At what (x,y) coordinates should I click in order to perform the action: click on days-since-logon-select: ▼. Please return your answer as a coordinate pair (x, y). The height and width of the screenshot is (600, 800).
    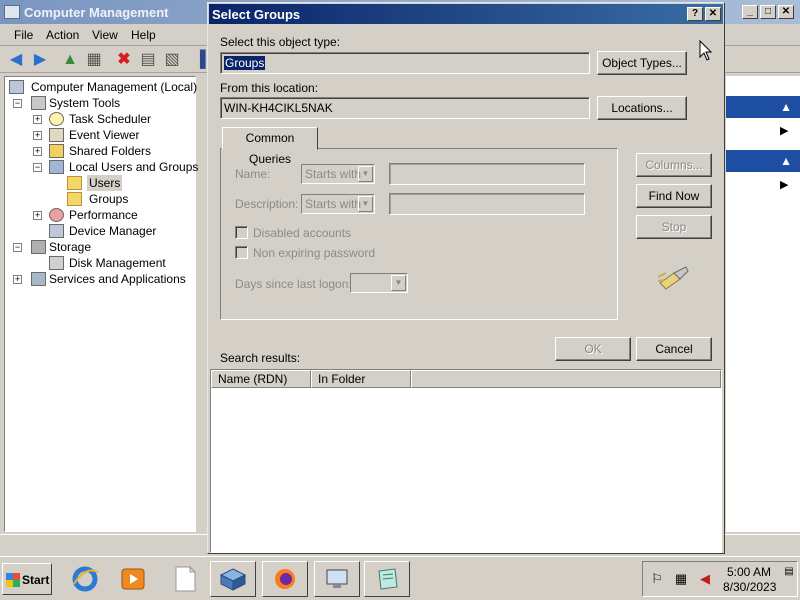
    Looking at the image, I should click on (379, 283).